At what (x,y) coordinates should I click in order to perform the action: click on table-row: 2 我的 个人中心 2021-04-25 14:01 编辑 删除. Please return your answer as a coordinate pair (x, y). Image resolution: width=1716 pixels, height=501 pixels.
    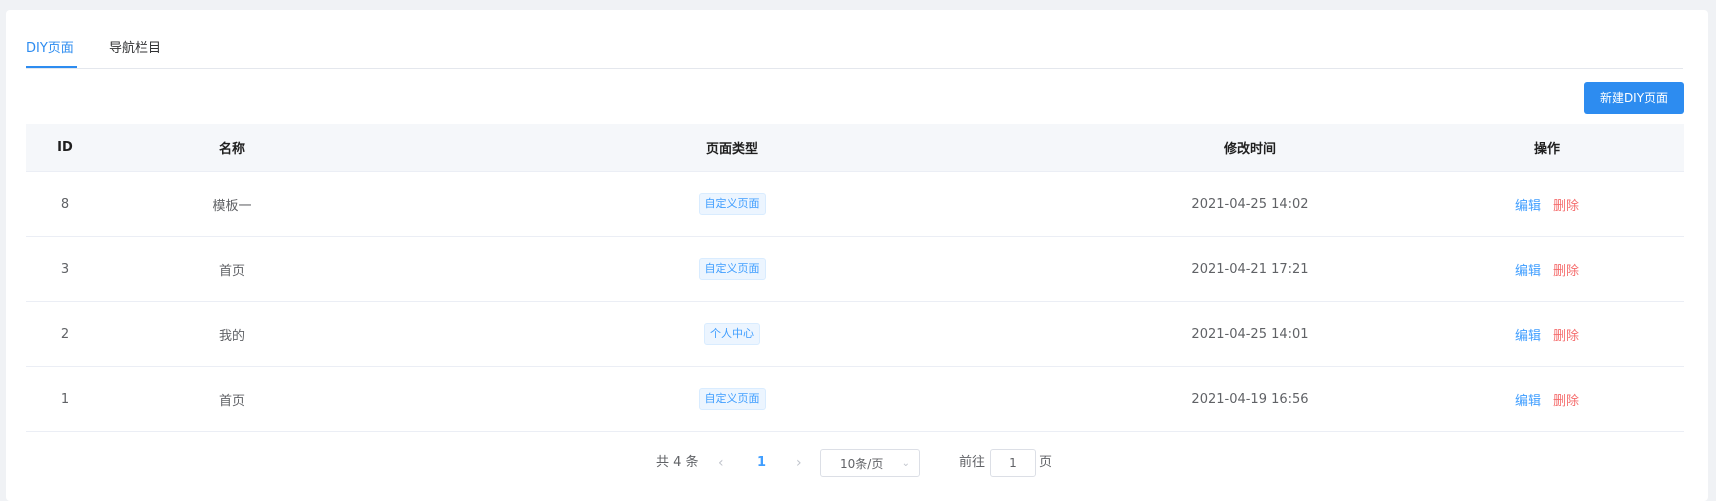
    Looking at the image, I should click on (855, 334).